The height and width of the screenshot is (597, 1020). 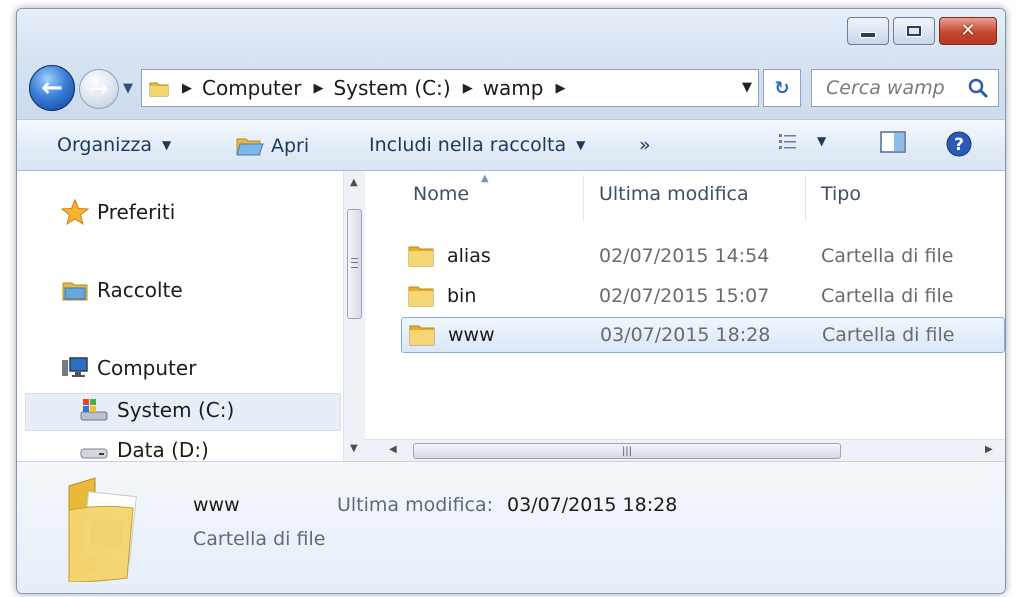 I want to click on grip-icon: |||, so click(x=627, y=451).